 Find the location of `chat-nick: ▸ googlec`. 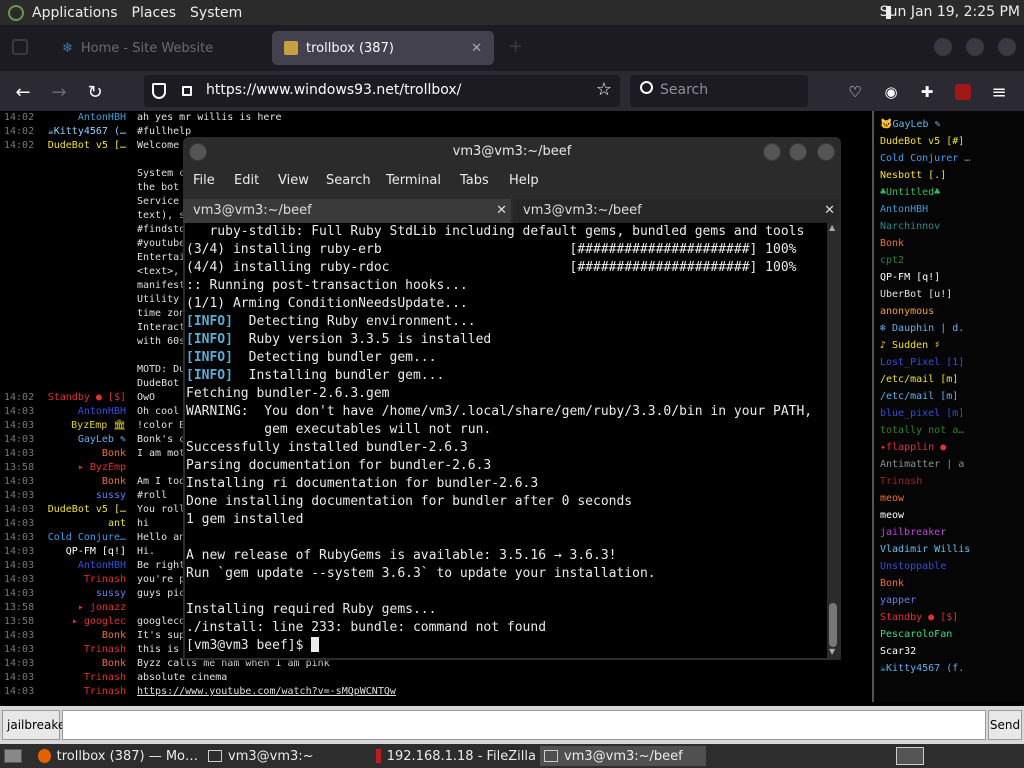

chat-nick: ▸ googlec is located at coordinates (99, 622).